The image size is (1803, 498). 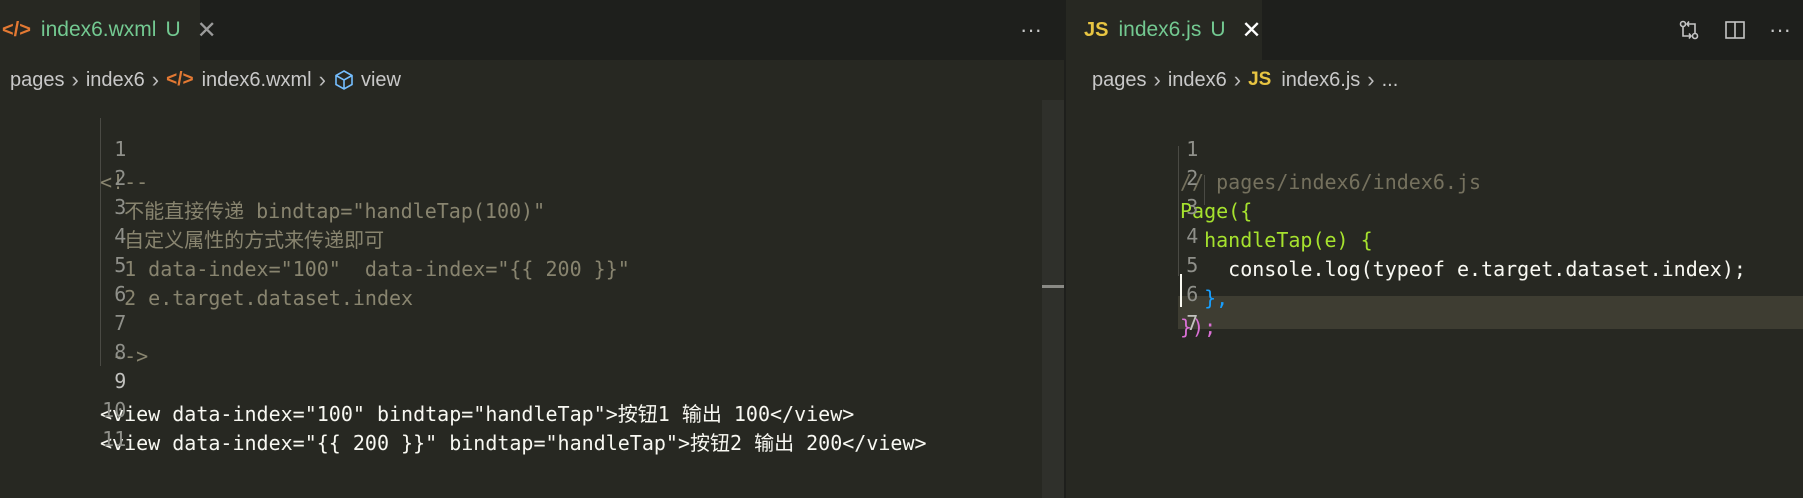 What do you see at coordinates (1053, 286) in the screenshot?
I see `scrollbar-marker` at bounding box center [1053, 286].